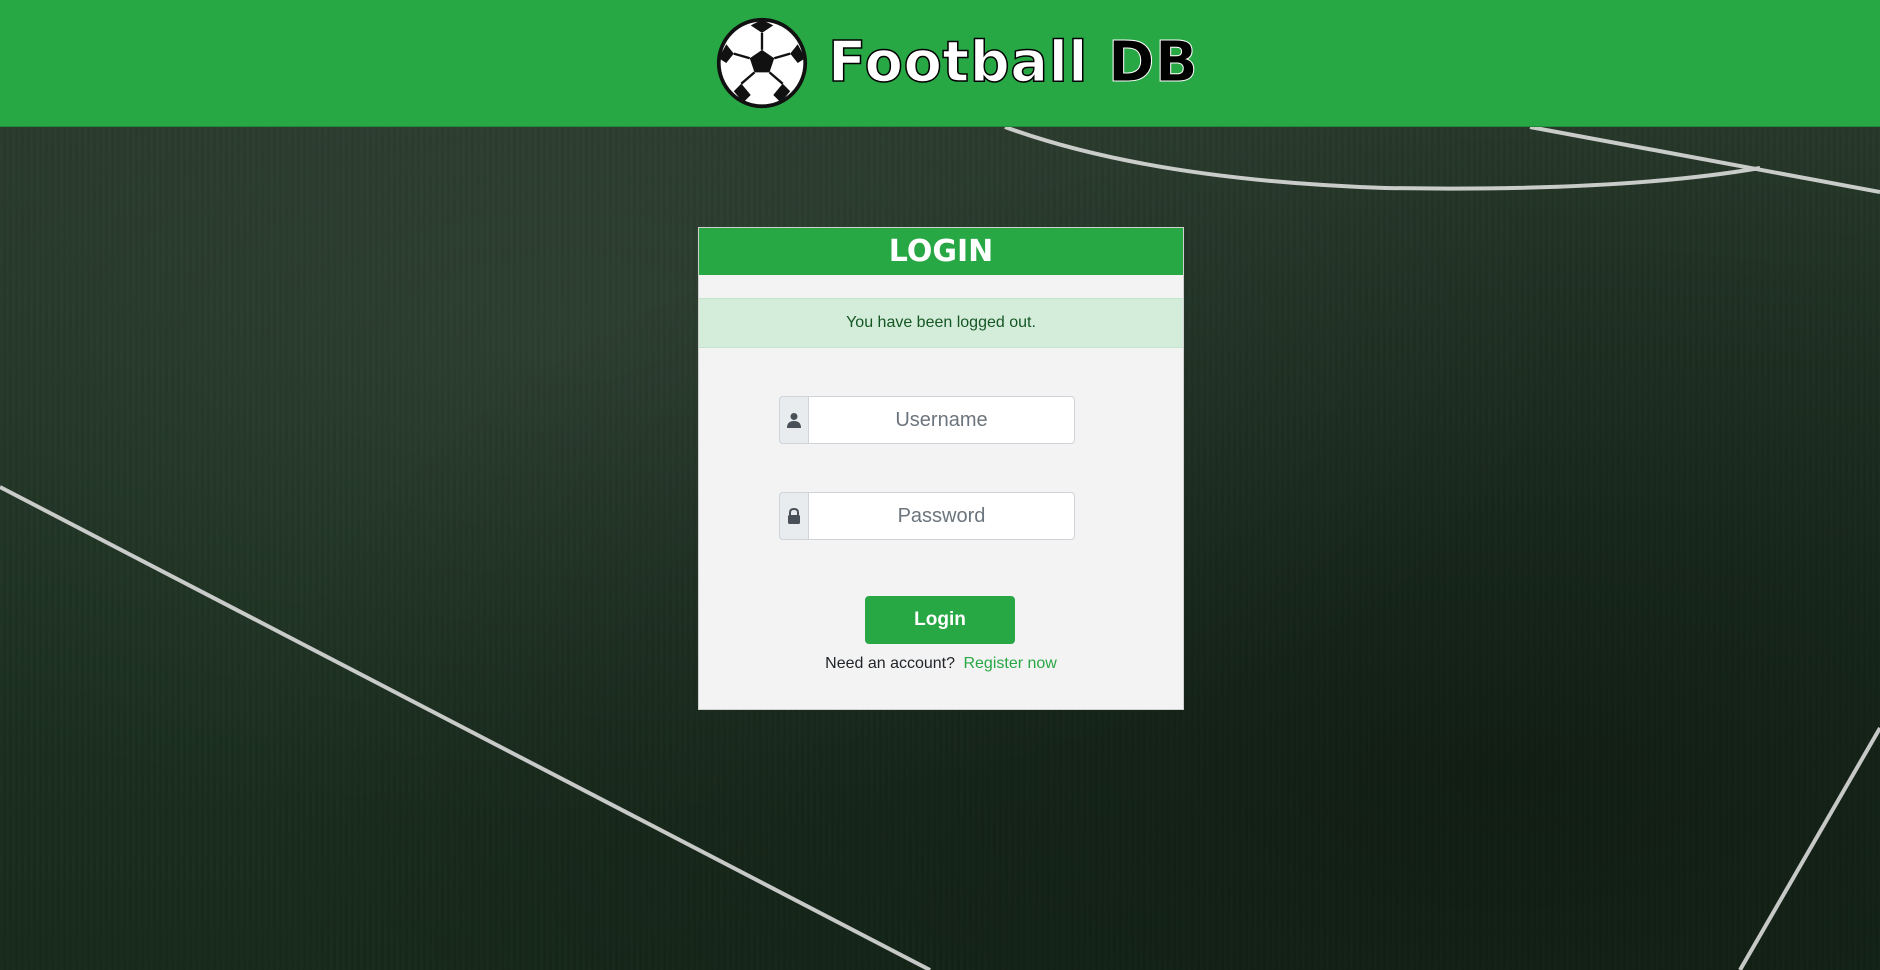 Image resolution: width=1880 pixels, height=970 pixels. I want to click on brand-title-first: Football, so click(957, 62).